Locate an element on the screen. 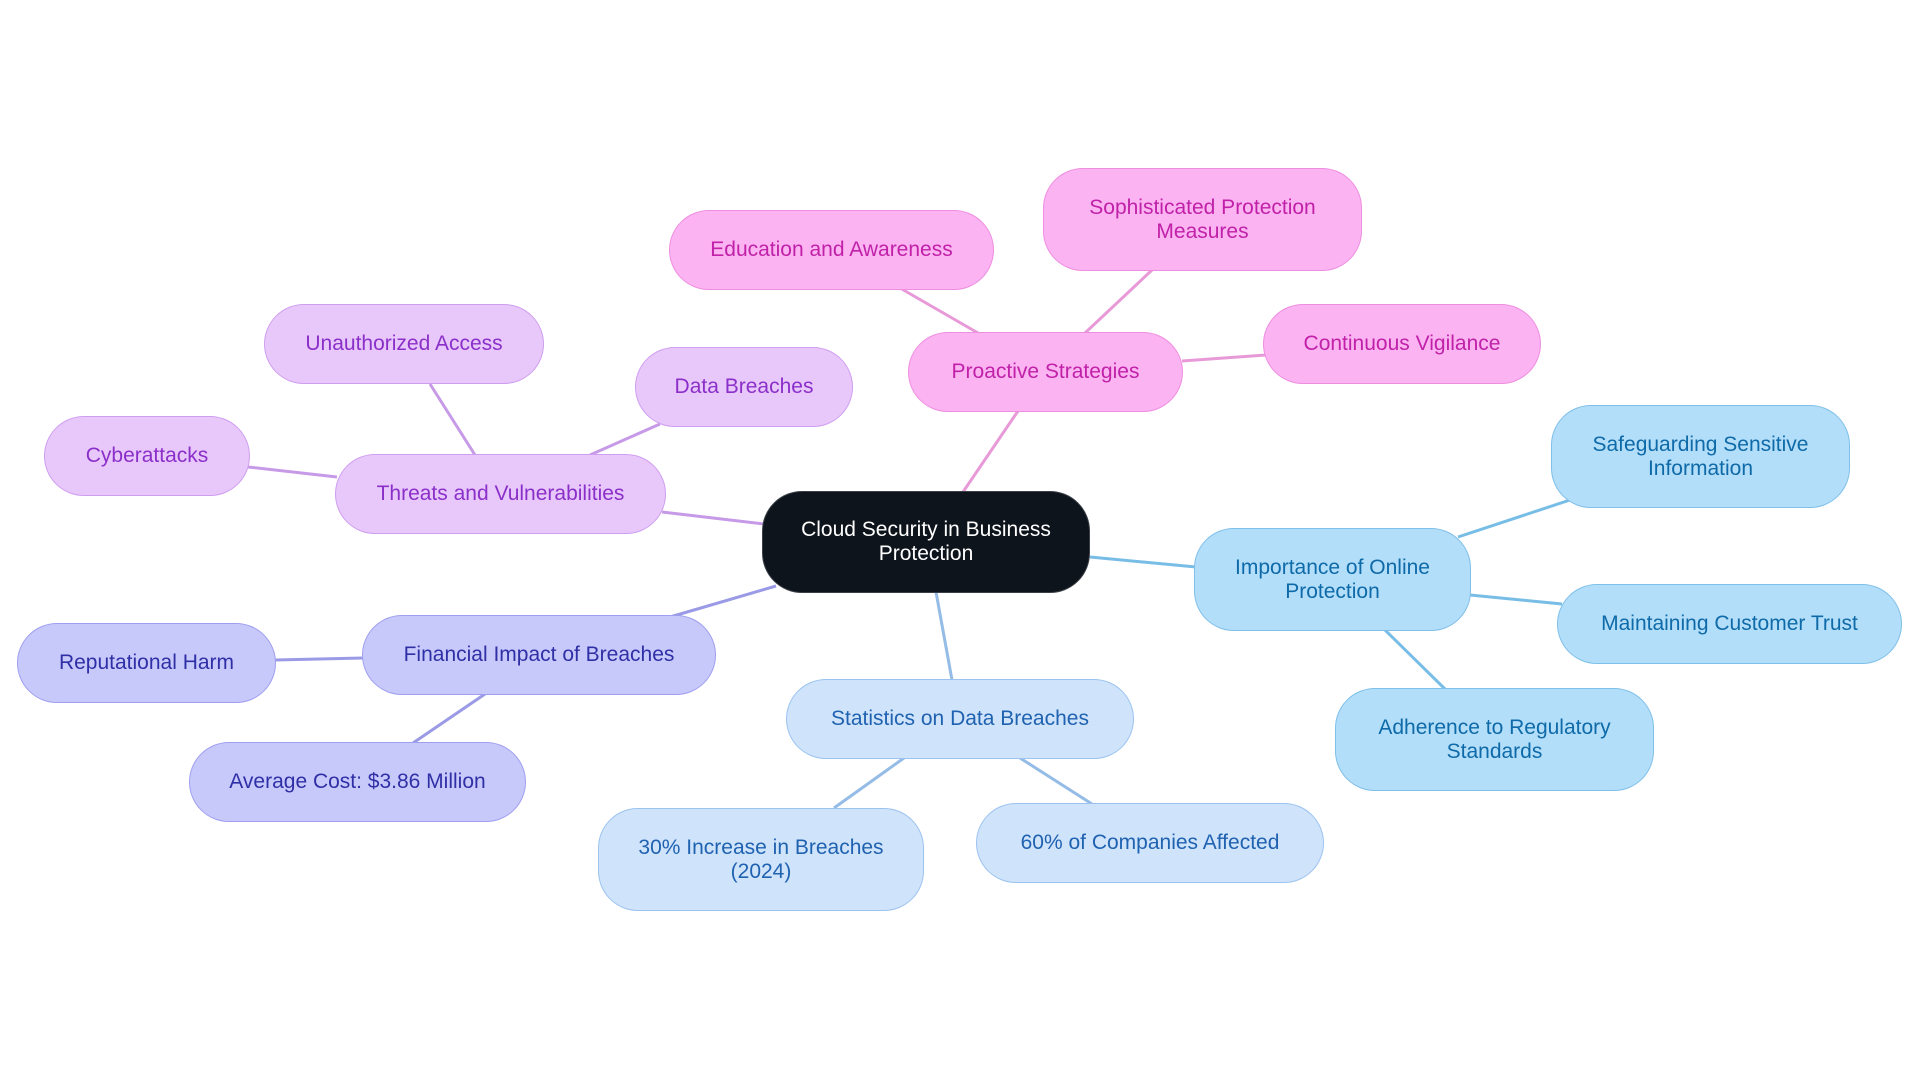 The width and height of the screenshot is (1920, 1083). node-unauthorized-access: Unauthorized Access is located at coordinates (404, 344).